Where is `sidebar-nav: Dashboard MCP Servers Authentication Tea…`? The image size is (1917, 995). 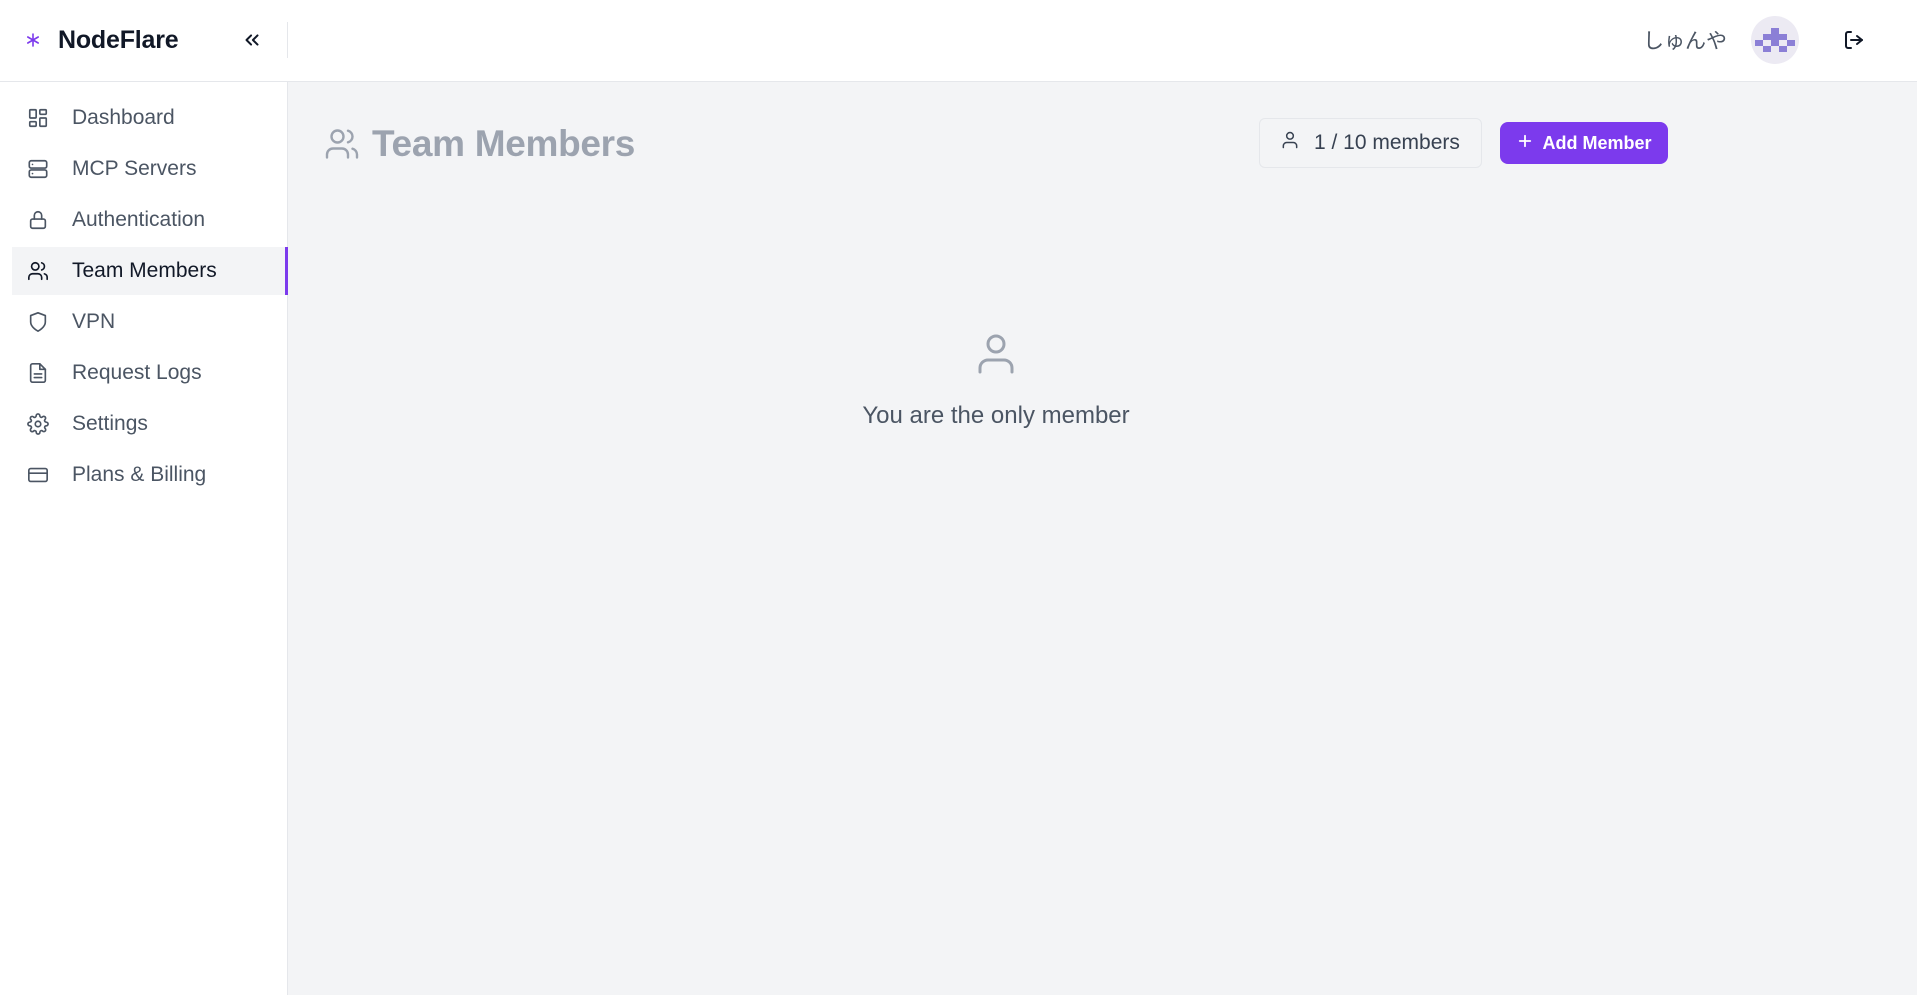 sidebar-nav: Dashboard MCP Servers Authentication Tea… is located at coordinates (150, 298).